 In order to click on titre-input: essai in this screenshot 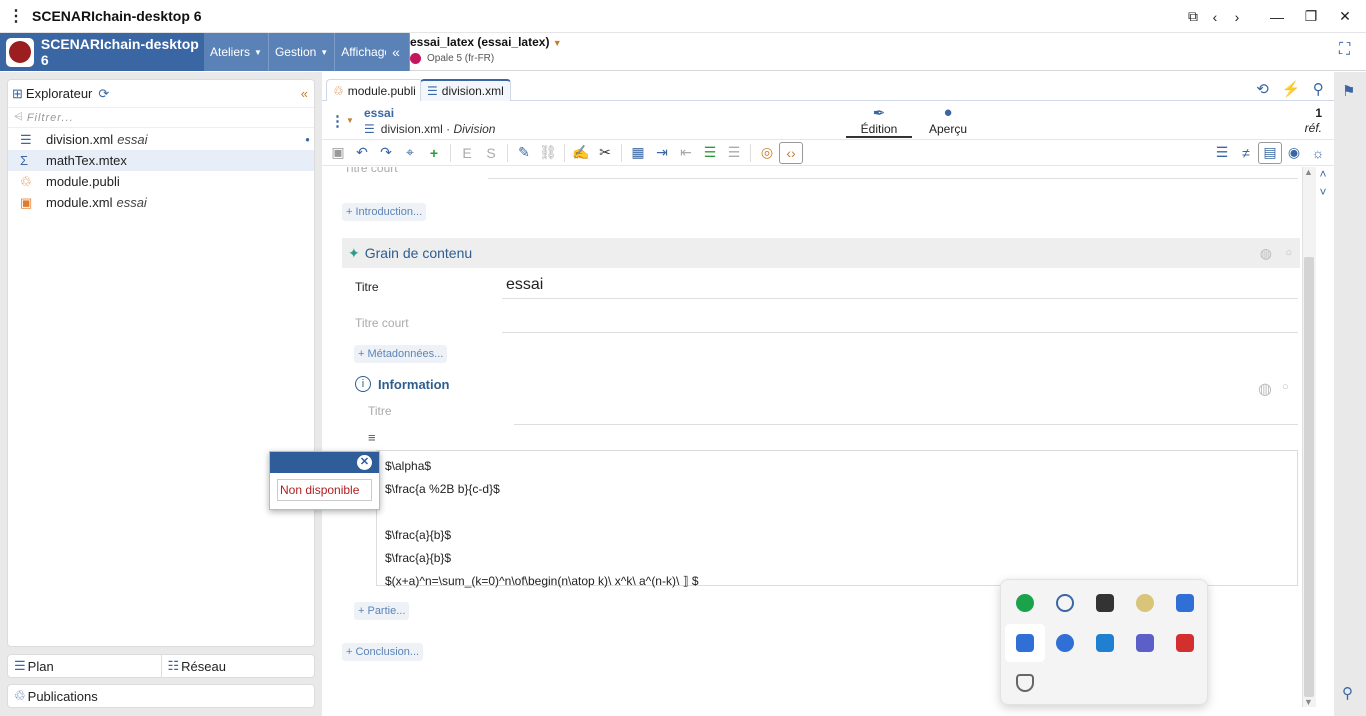, I will do `click(524, 285)`.